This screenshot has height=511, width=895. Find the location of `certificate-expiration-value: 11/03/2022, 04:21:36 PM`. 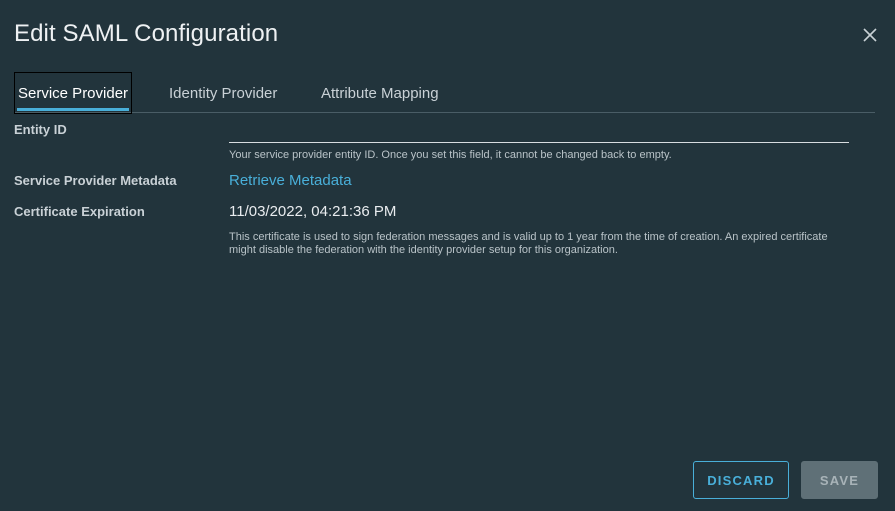

certificate-expiration-value: 11/03/2022, 04:21:36 PM is located at coordinates (313, 211).